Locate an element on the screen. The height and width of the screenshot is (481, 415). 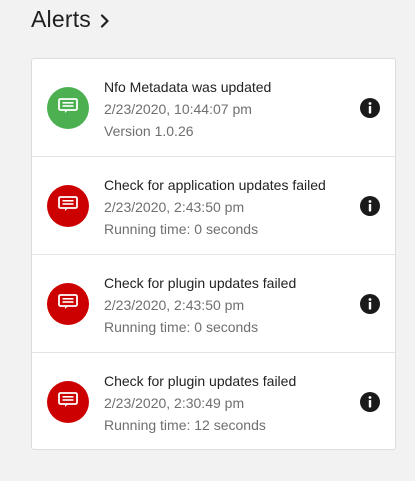
page-title: Alerts is located at coordinates (61, 19).